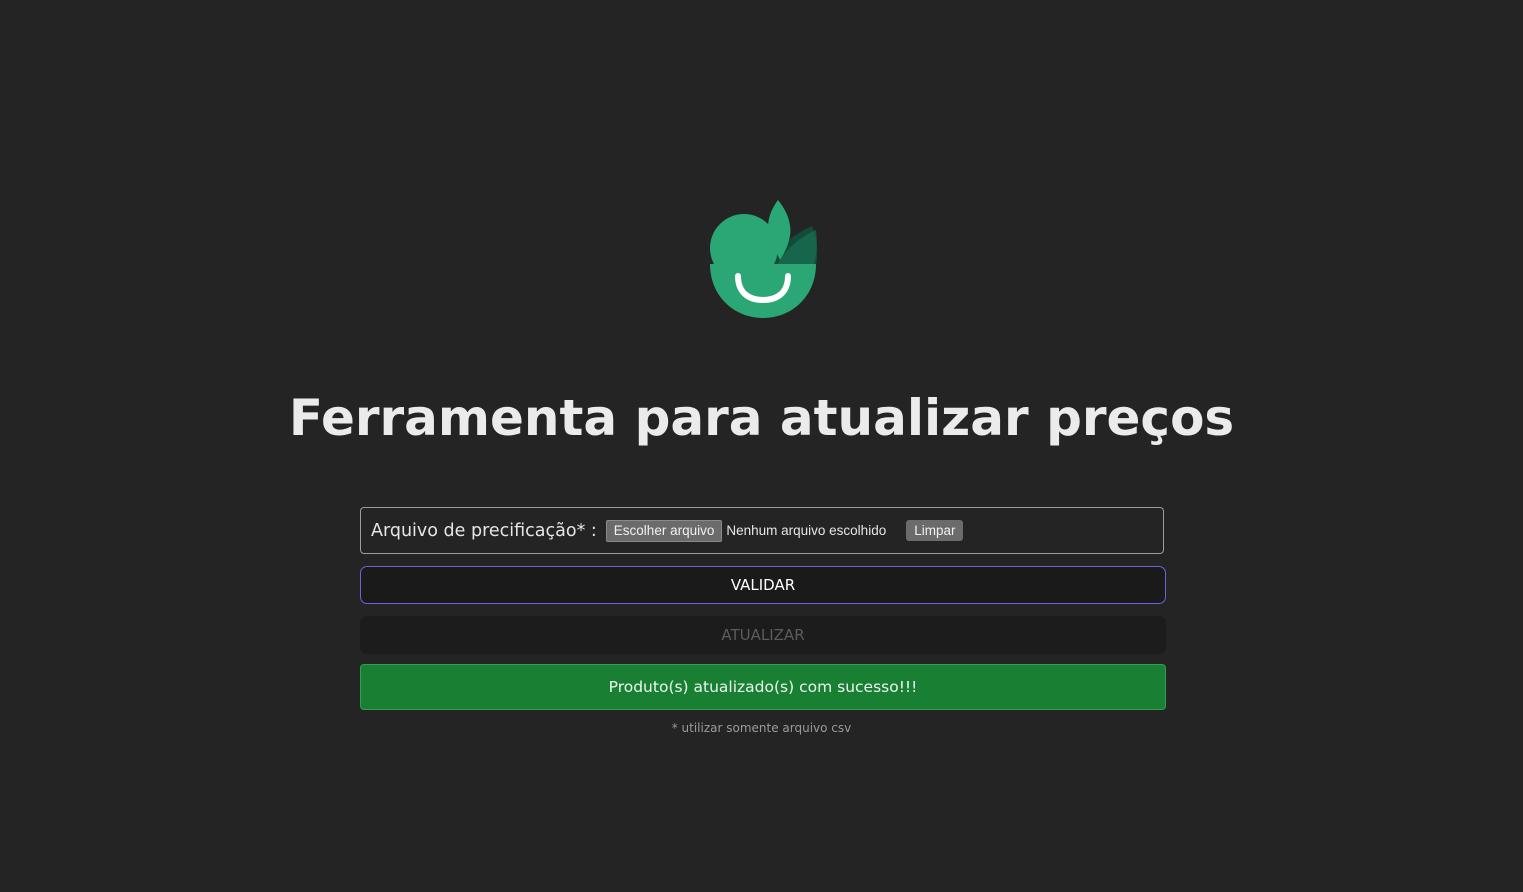  What do you see at coordinates (664, 530) in the screenshot?
I see `choose-file-button: Escolher arquivo` at bounding box center [664, 530].